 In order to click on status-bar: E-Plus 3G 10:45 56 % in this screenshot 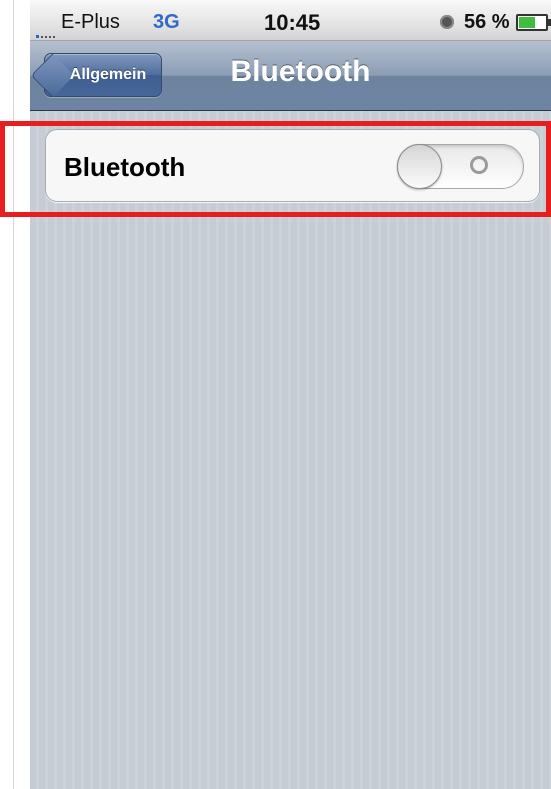, I will do `click(290, 20)`.